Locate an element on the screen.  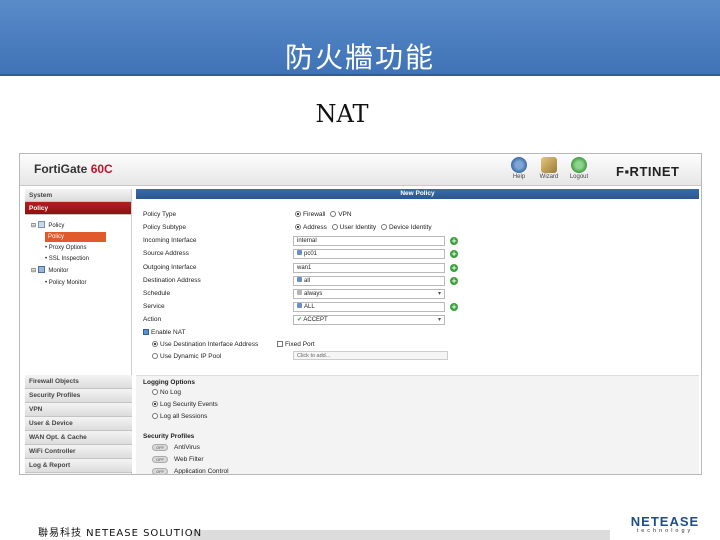
field-value: ALL is located at coordinates (309, 307).